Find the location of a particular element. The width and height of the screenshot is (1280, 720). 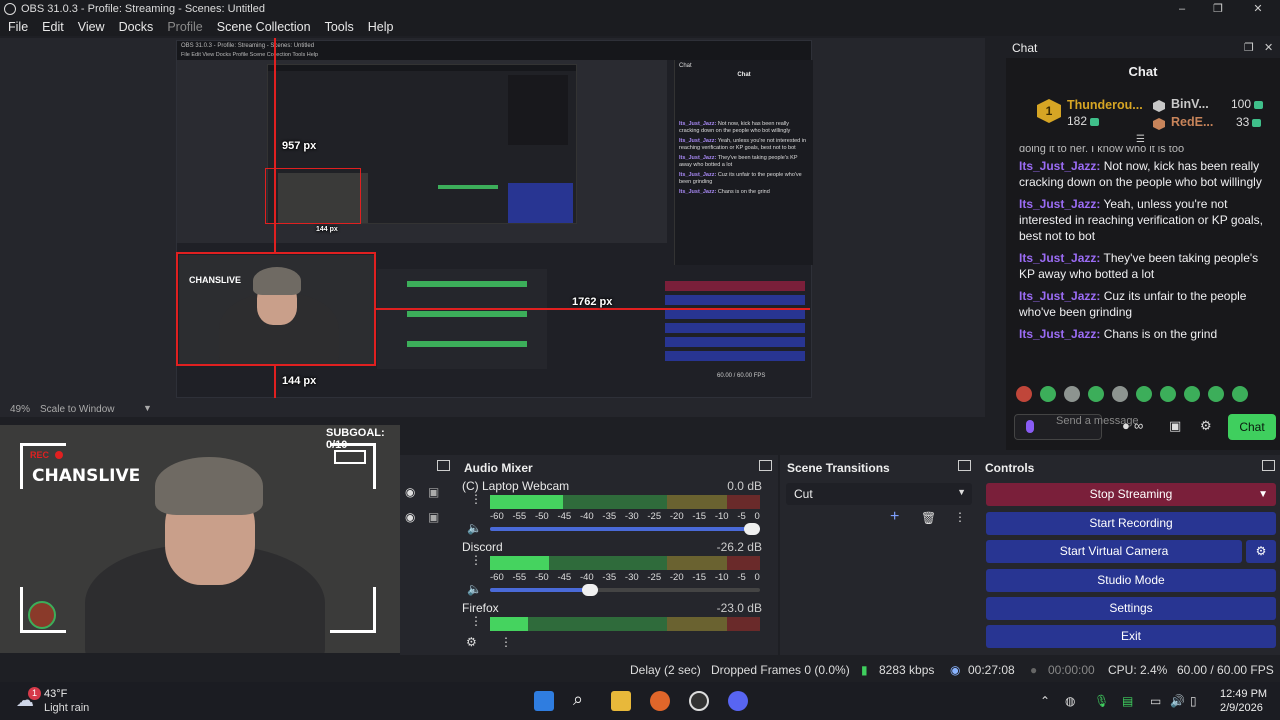

chevron-up-icon: ⌃ is located at coordinates (1045, 701).